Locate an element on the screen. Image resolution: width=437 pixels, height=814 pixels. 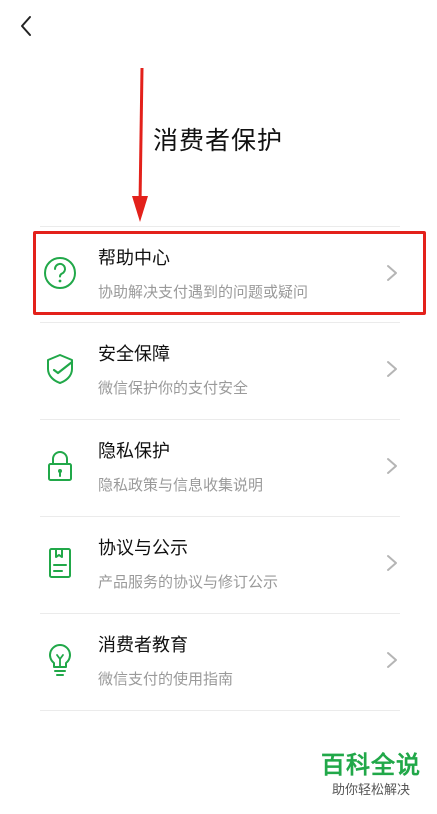
document-icon is located at coordinates (60, 563).